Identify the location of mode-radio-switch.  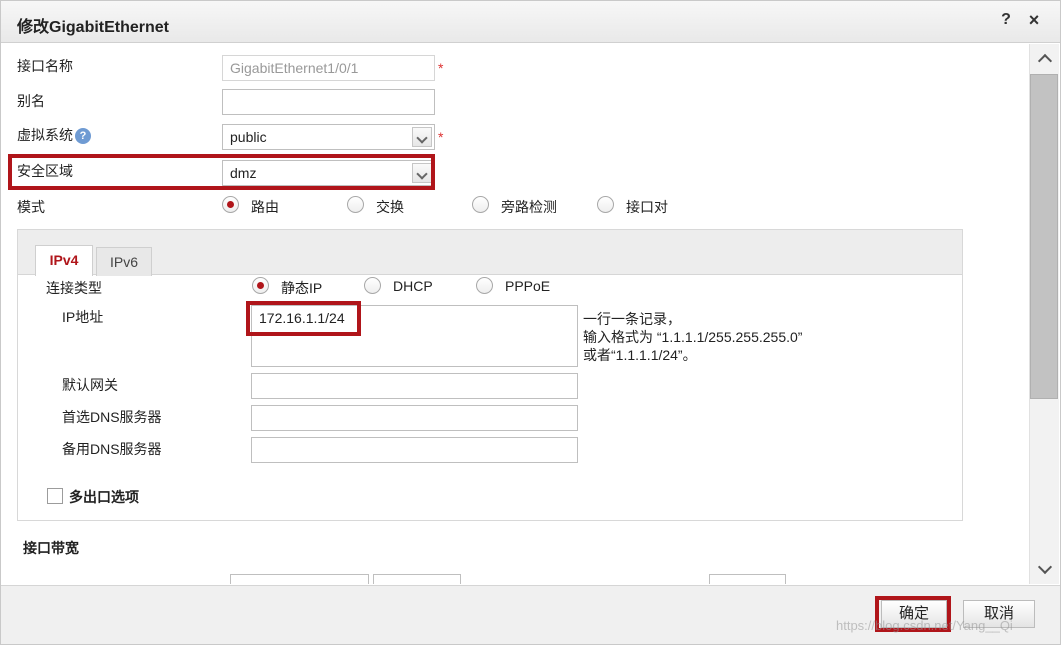
(355, 204).